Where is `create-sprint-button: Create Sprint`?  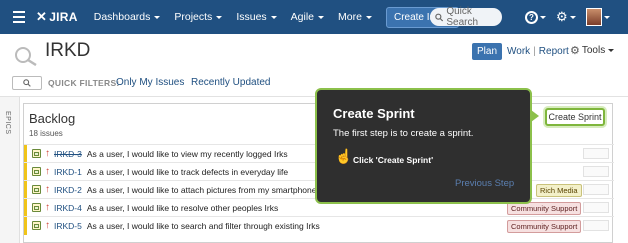 create-sprint-button: Create Sprint is located at coordinates (575, 117).